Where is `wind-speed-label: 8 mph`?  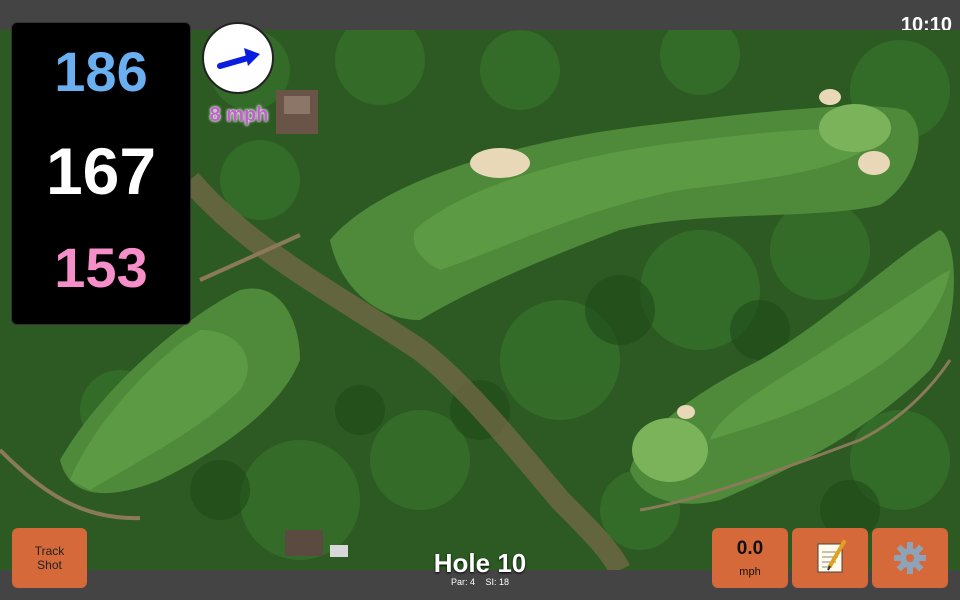 wind-speed-label: 8 mph is located at coordinates (239, 115).